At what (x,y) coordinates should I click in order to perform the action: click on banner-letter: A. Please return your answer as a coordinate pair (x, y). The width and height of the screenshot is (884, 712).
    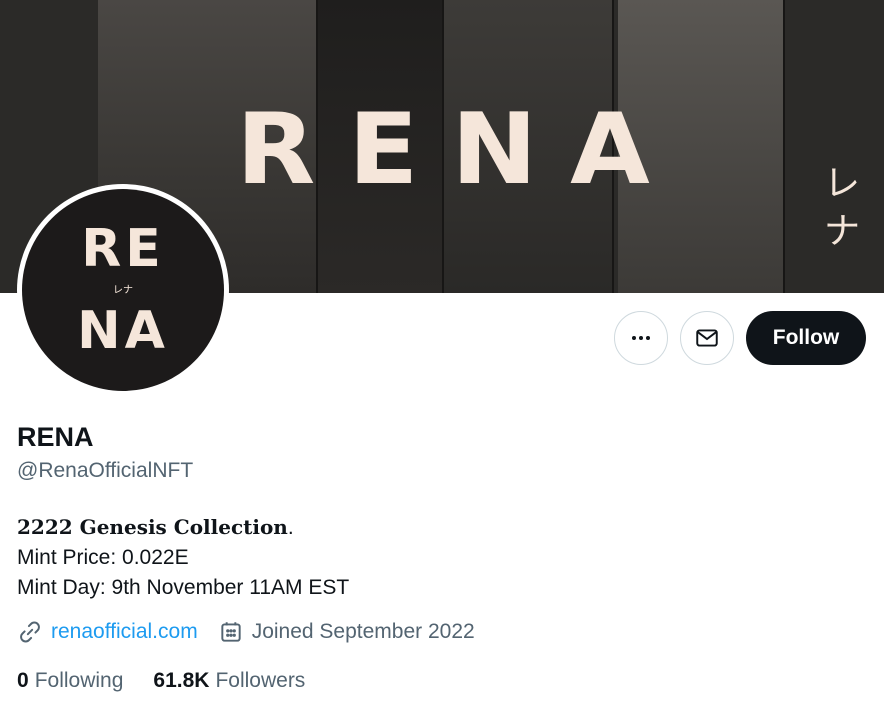
    Looking at the image, I should click on (610, 150).